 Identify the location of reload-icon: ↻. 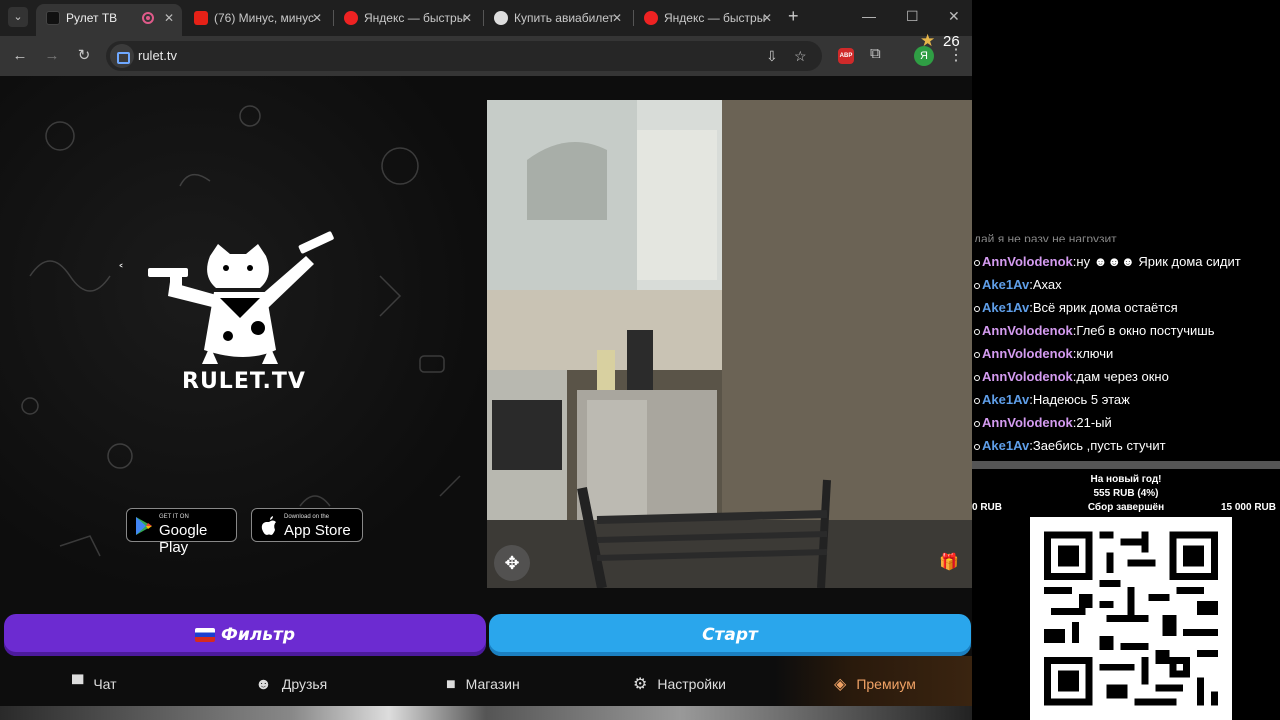
(84, 56).